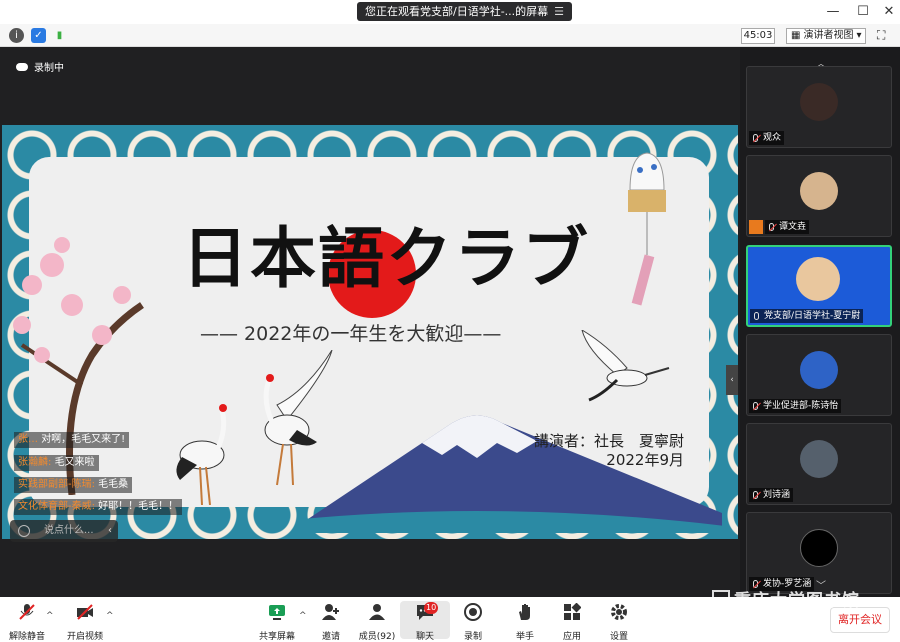 This screenshot has width=900, height=642. Describe the element at coordinates (833, 12) in the screenshot. I see `minimize-icon: —` at that location.